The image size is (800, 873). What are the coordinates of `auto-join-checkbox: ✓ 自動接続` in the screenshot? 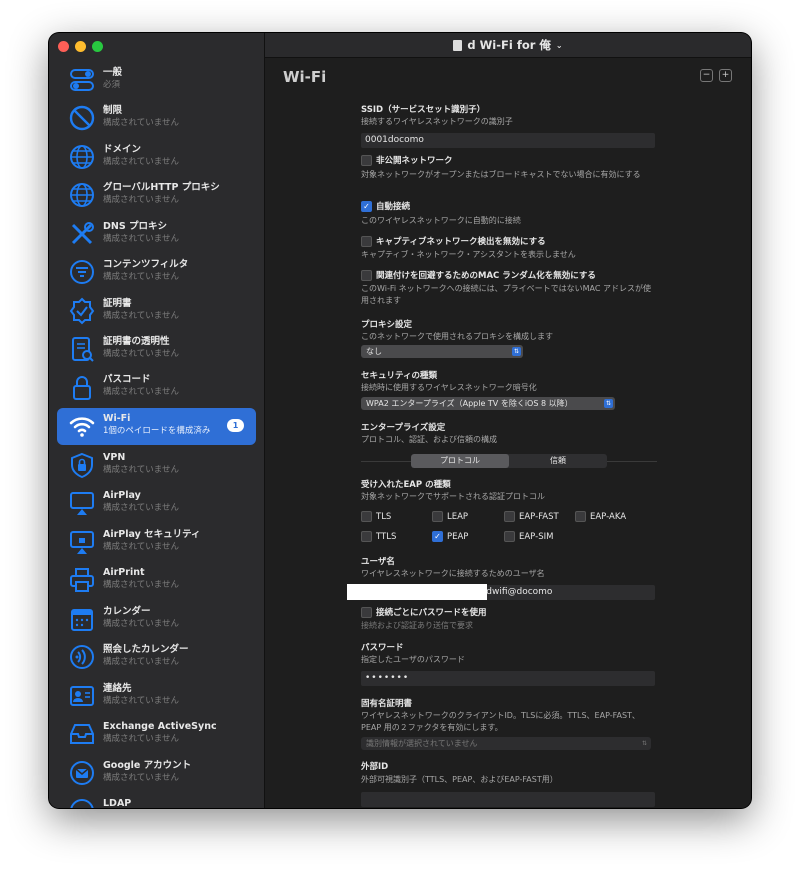 It's located at (385, 206).